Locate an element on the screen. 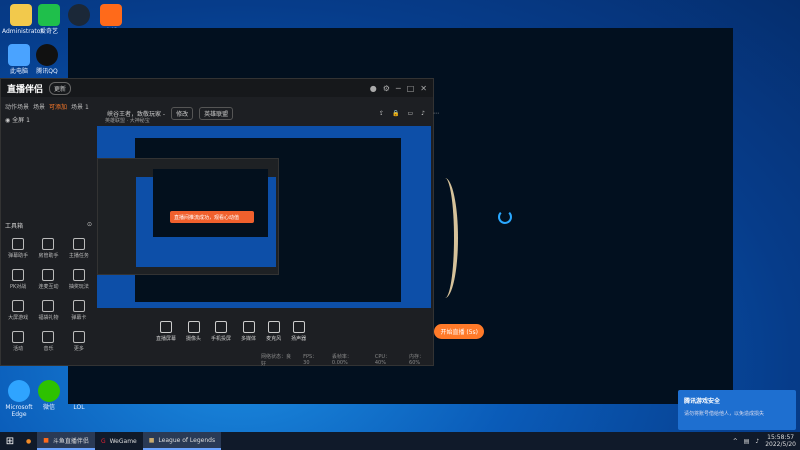 Image resolution: width=800 pixels, height=450 pixels. top-right-icons: ⇪ 🔒 ▭ ♪ ⋯ is located at coordinates (409, 113).